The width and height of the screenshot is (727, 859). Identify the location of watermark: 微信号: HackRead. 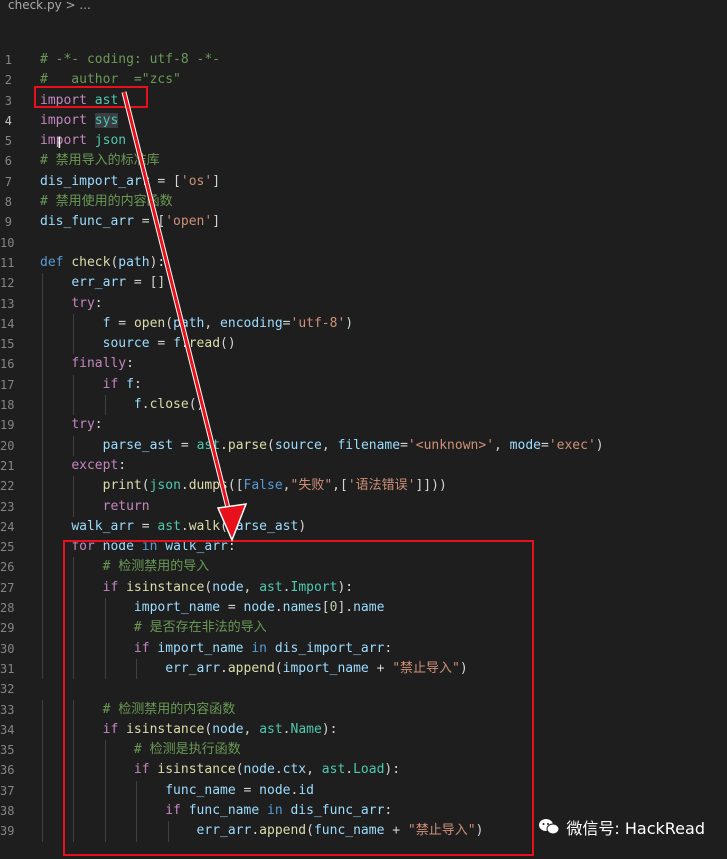
(621, 827).